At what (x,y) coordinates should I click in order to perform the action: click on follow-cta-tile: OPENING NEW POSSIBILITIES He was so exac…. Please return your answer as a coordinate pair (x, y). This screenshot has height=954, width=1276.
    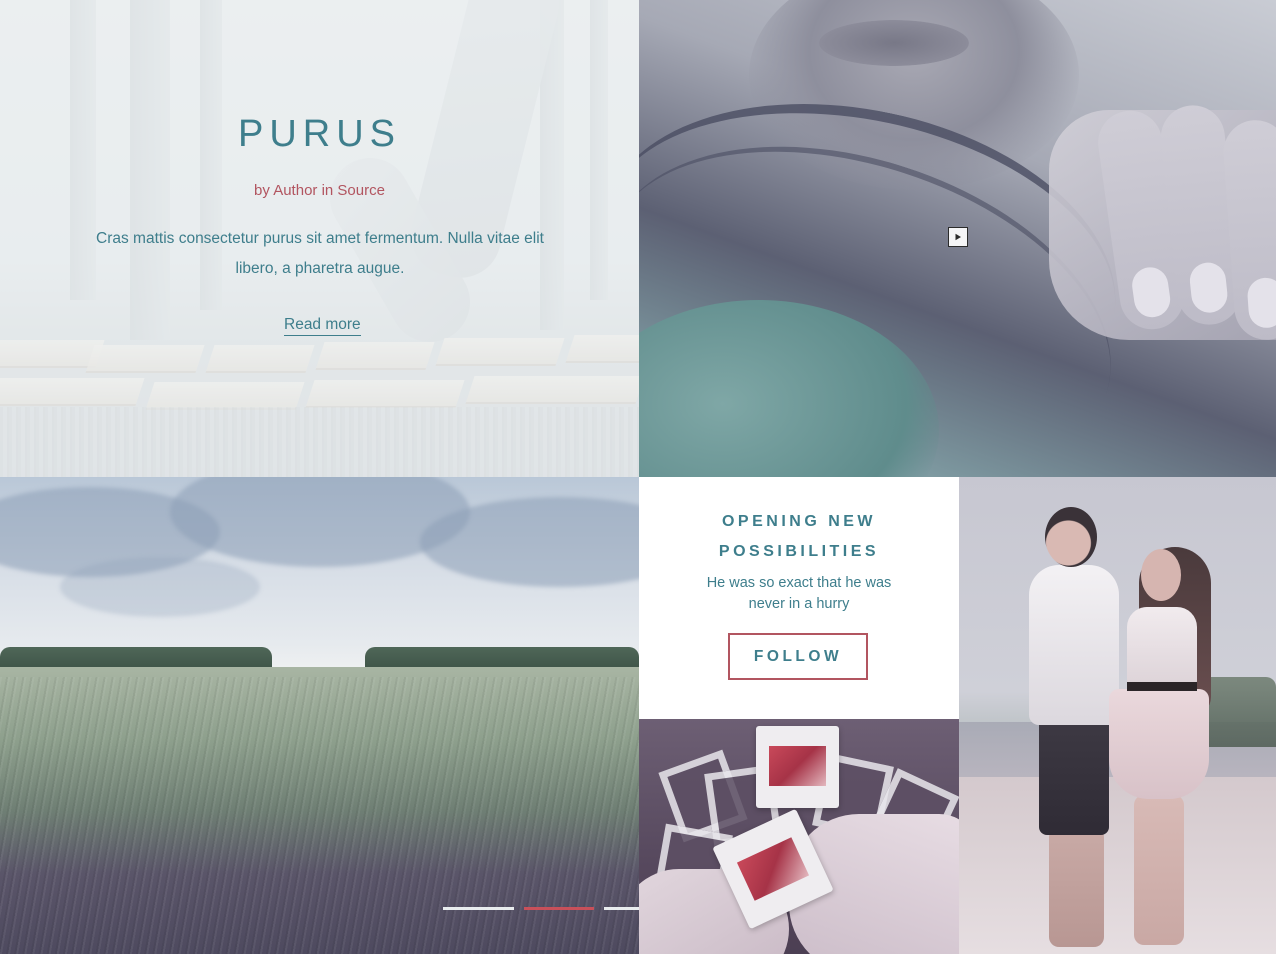
    Looking at the image, I should click on (799, 598).